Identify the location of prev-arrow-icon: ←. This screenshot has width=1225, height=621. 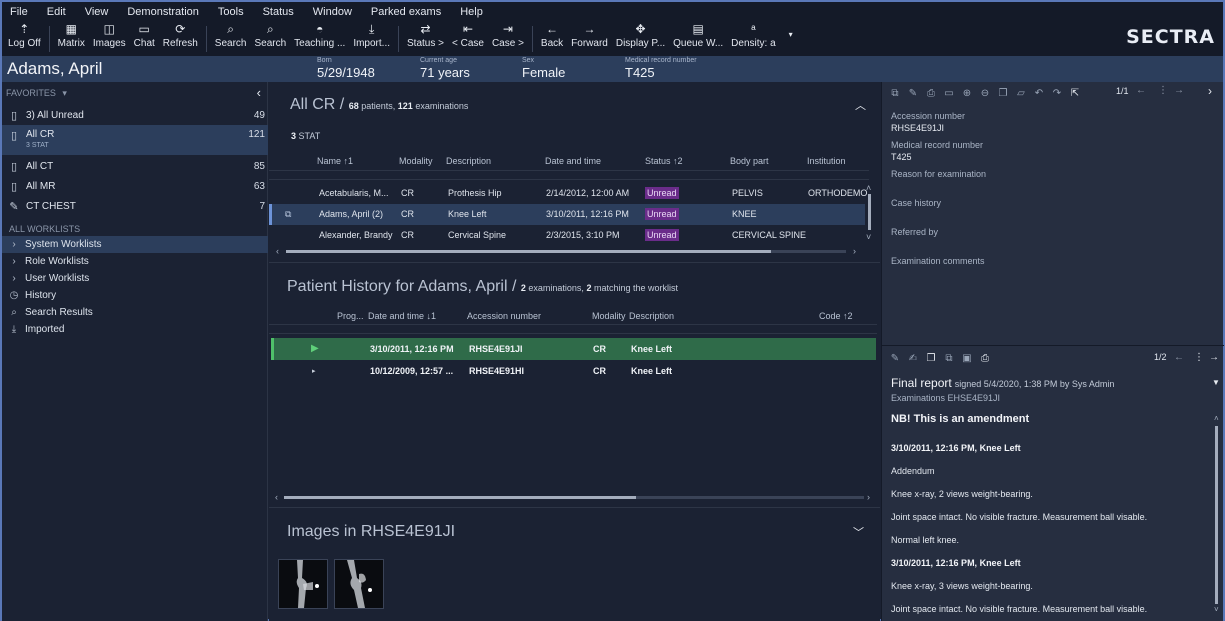
(1141, 90).